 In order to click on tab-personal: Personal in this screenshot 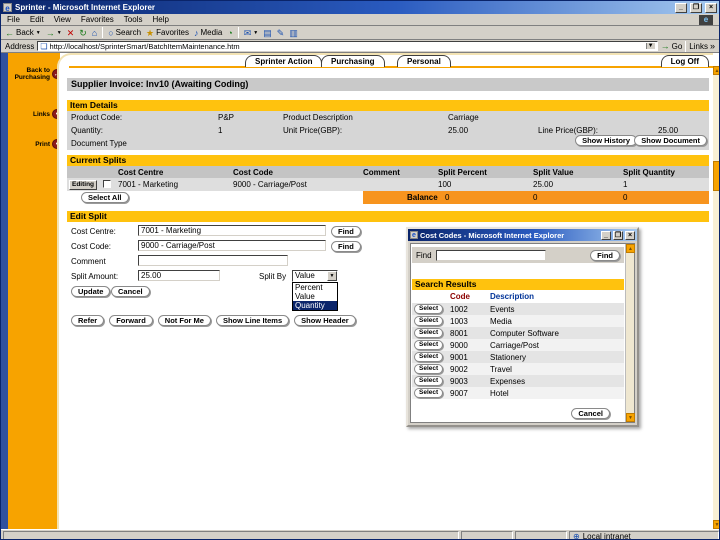, I will do `click(424, 61)`.